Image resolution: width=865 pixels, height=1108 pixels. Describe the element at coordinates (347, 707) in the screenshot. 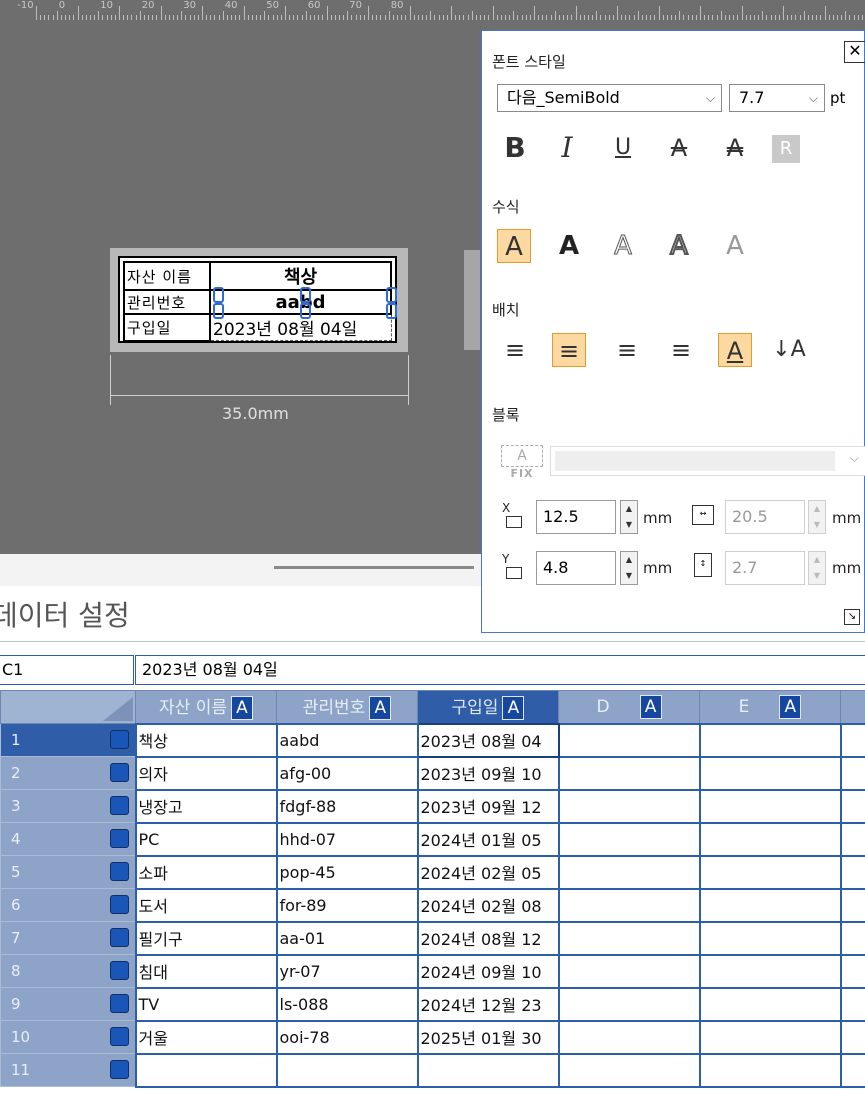

I see `column-header-b: 관리번호 A` at that location.